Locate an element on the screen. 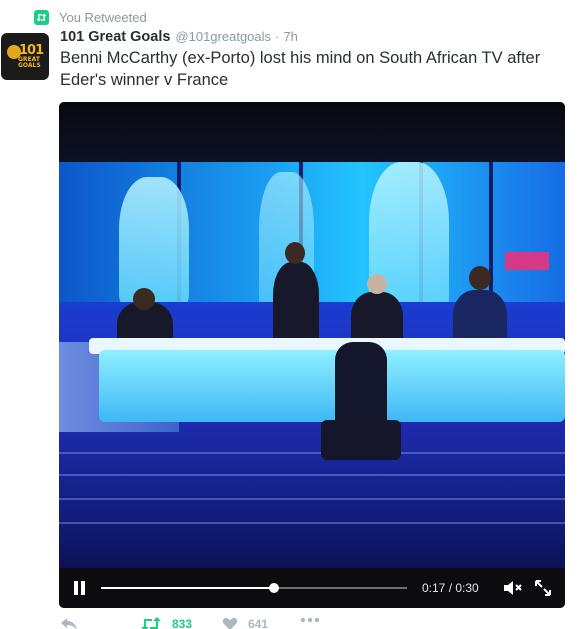 This screenshot has width=579, height=629. avatar: 101 GREAT GOALS is located at coordinates (25, 56).